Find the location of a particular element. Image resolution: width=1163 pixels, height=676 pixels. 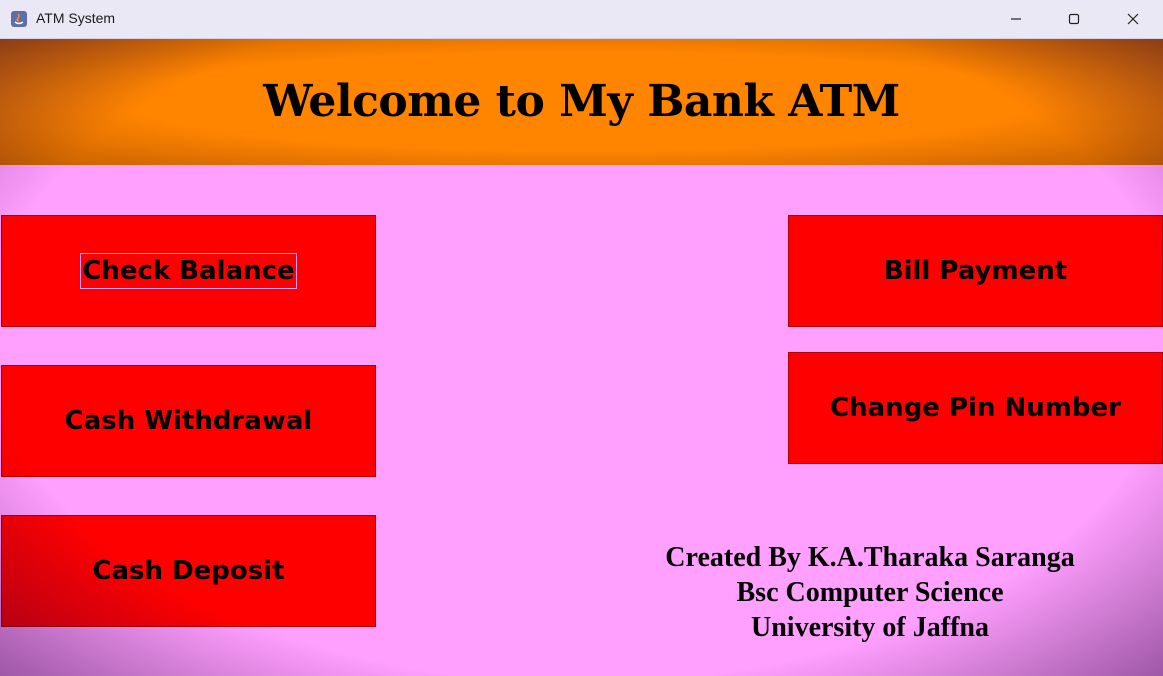

cash-deposit-button: Cash Deposit is located at coordinates (188, 571).